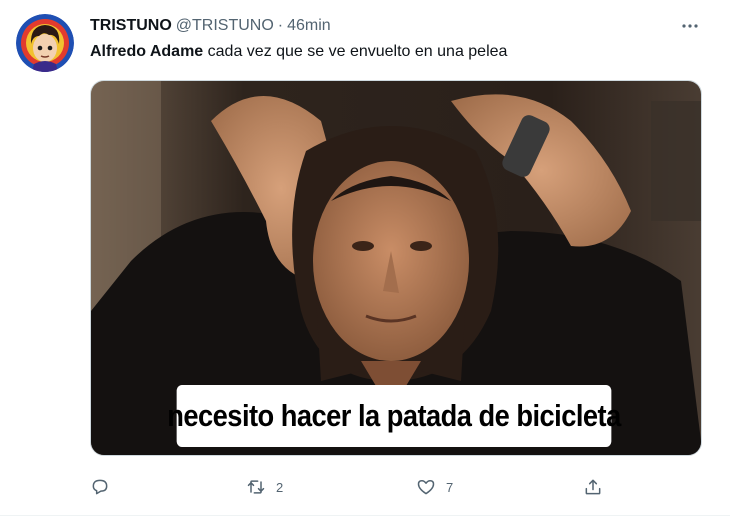 The width and height of the screenshot is (730, 516). I want to click on tweet-text-highlight: Alfredo Adame, so click(146, 51).